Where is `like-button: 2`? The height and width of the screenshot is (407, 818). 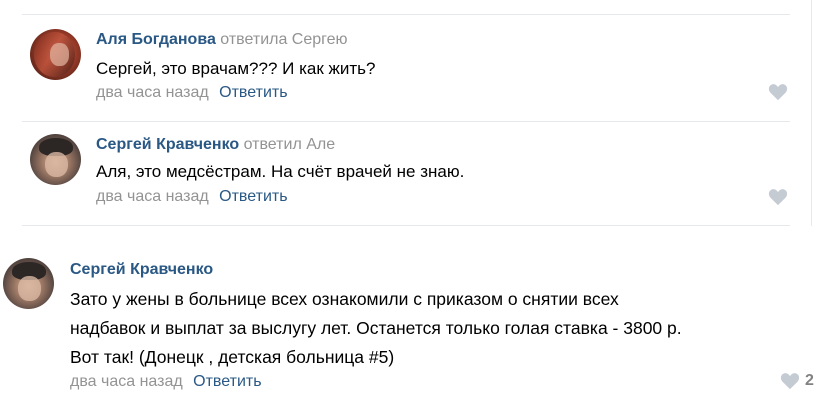 like-button: 2 is located at coordinates (797, 381).